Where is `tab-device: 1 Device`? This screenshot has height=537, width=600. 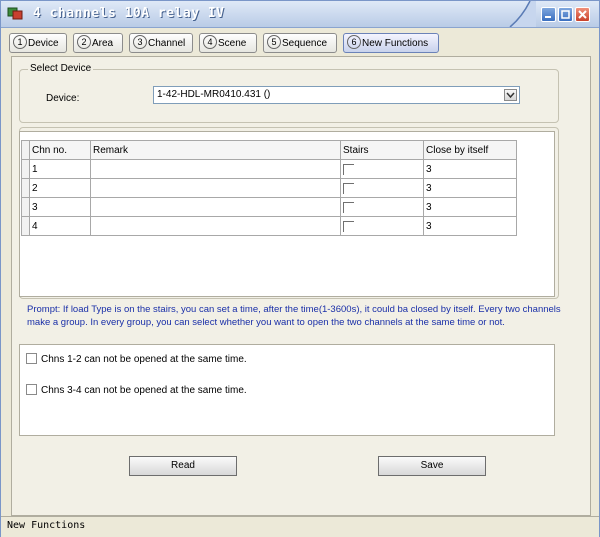
tab-device: 1 Device is located at coordinates (38, 43).